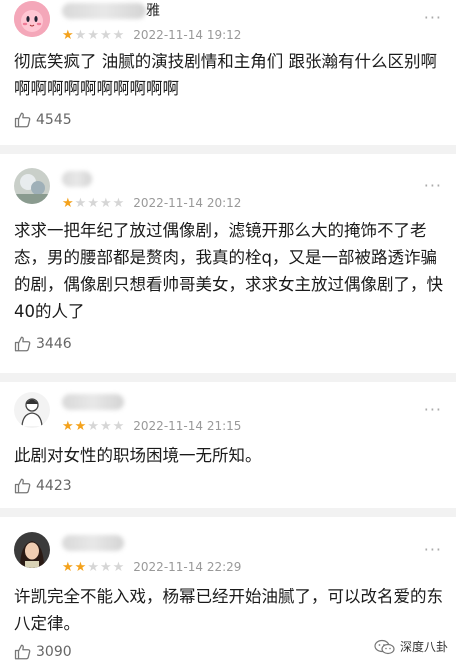 This screenshot has width=456, height=667. I want to click on review-meta: ★ ★ ★ ★ ★ 2022-11-14 20:12, so click(151, 203).